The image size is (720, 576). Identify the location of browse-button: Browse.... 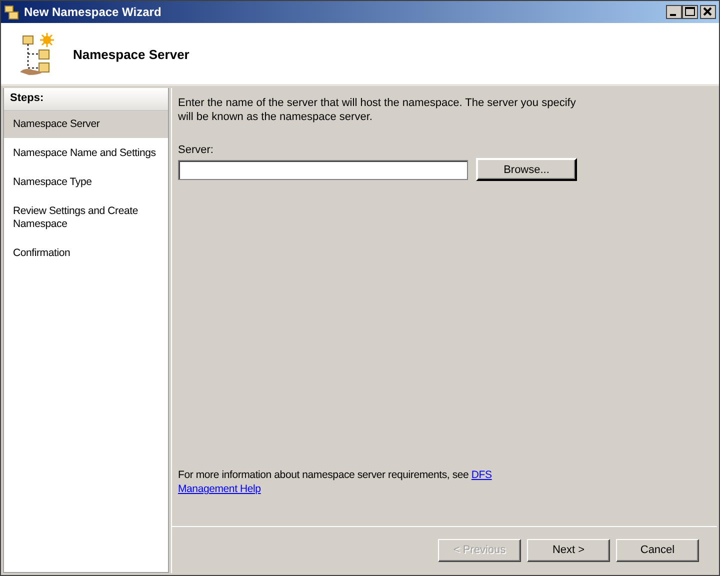
(526, 169).